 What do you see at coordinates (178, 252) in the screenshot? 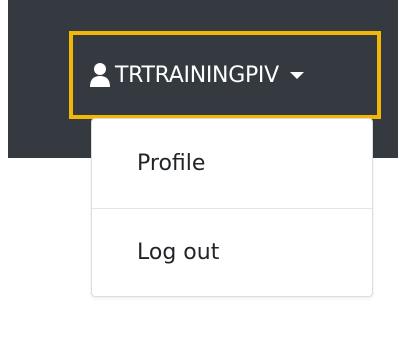
I see `menu-item-logout-label: Log out` at bounding box center [178, 252].